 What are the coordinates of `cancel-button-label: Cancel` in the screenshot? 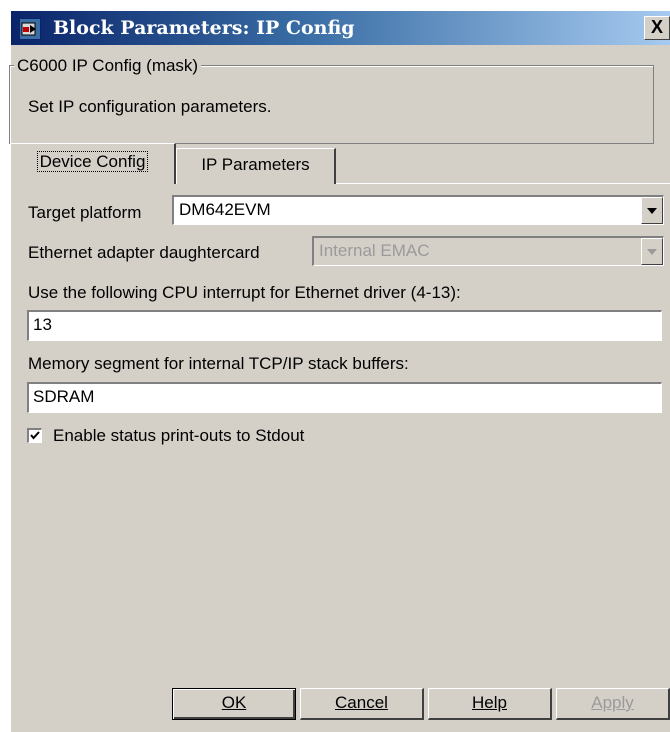 It's located at (361, 702).